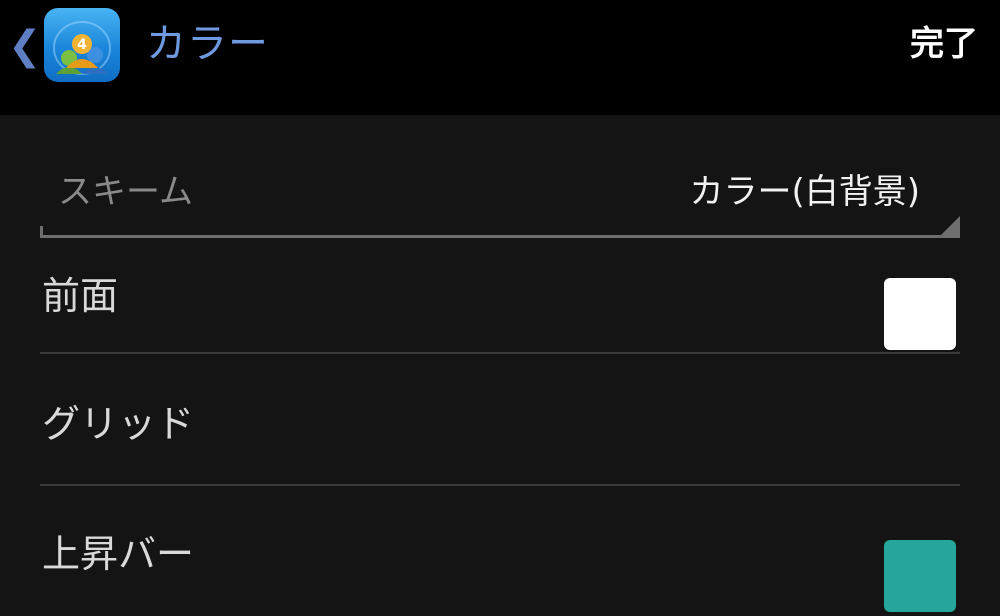 The height and width of the screenshot is (616, 1000). Describe the element at coordinates (207, 44) in the screenshot. I see `screen-title: カラー` at that location.